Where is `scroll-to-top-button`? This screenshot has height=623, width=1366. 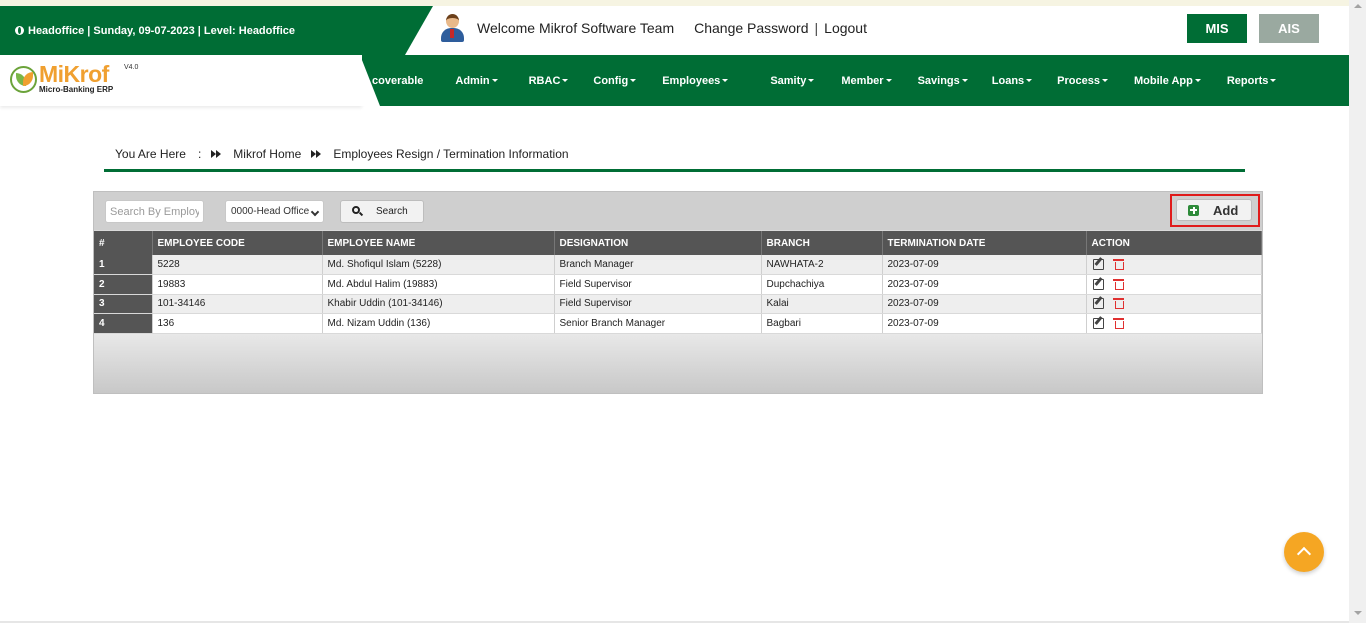 scroll-to-top-button is located at coordinates (1304, 552).